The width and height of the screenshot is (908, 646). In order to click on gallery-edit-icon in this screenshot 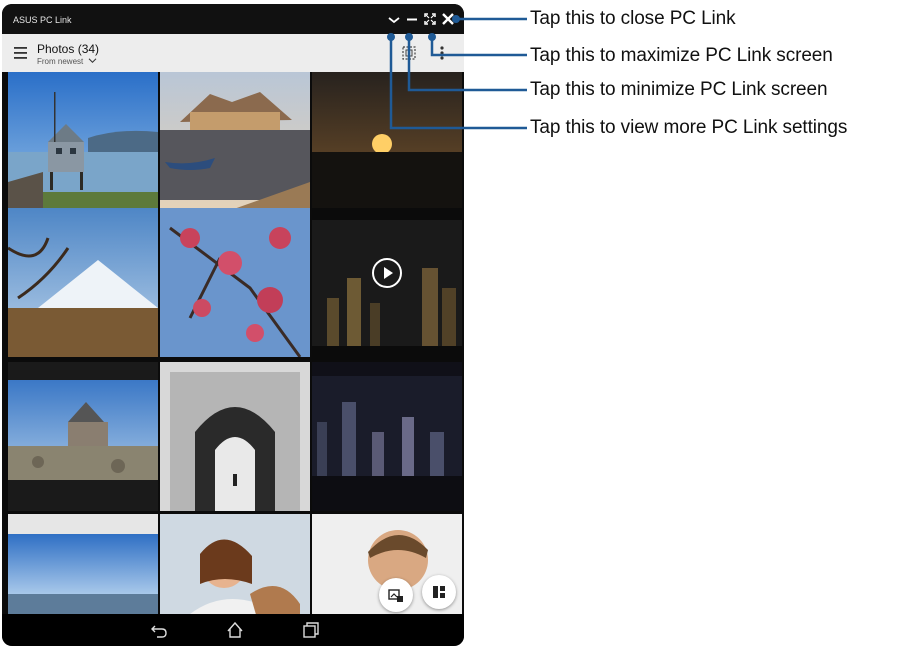, I will do `click(395, 595)`.